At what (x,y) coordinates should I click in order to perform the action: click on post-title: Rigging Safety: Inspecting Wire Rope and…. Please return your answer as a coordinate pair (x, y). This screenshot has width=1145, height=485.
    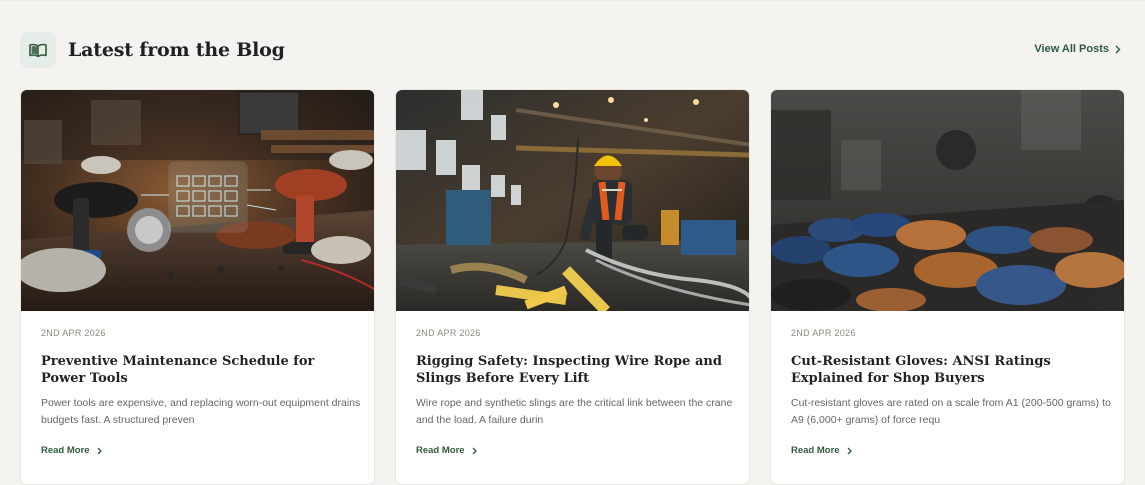
    Looking at the image, I should click on (576, 370).